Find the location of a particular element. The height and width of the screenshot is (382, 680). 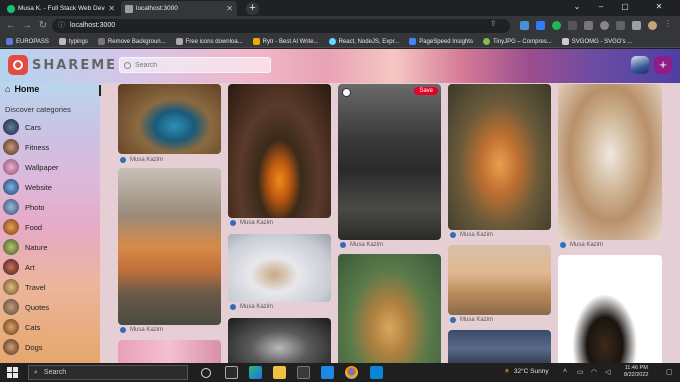

menu-icon: ⋮ is located at coordinates (668, 23).